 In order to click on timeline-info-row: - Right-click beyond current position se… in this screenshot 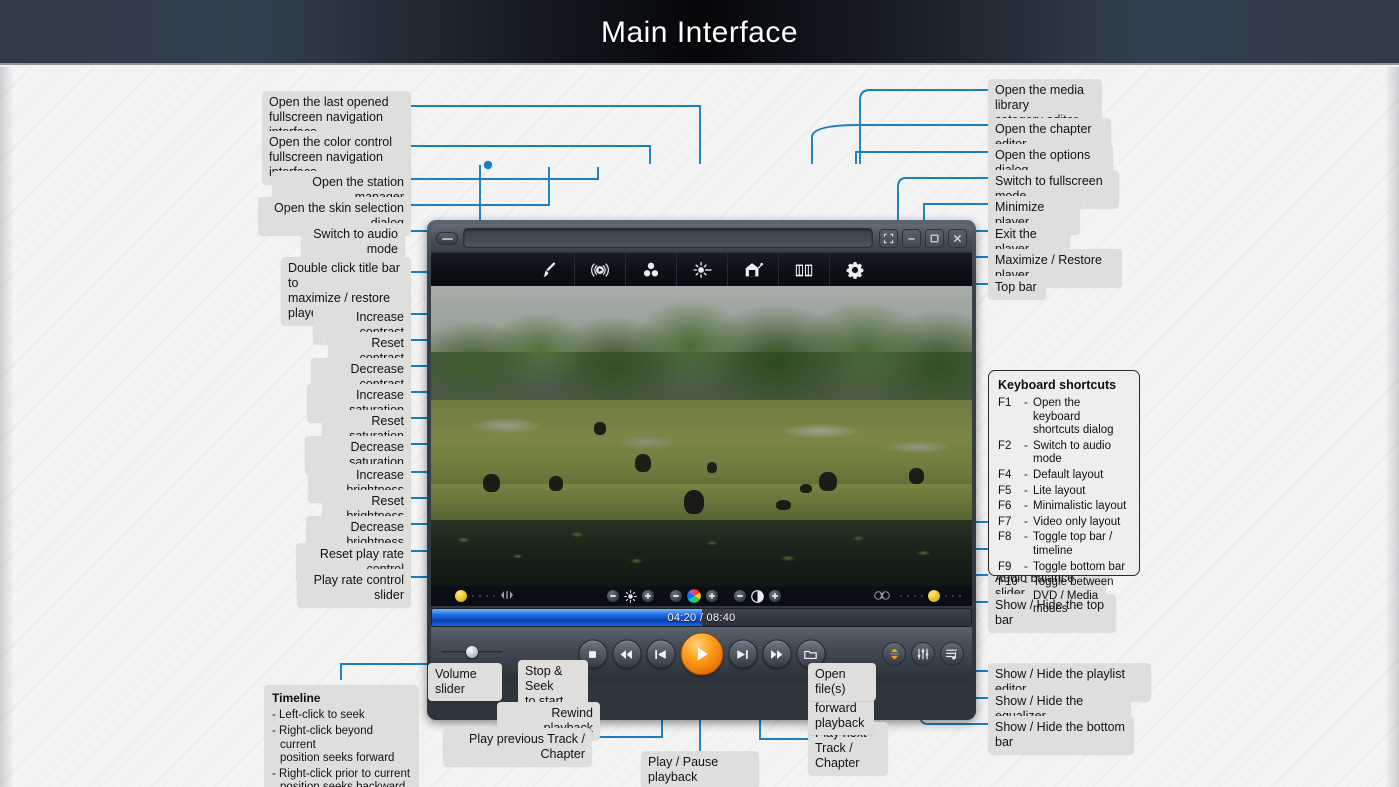, I will do `click(333, 744)`.